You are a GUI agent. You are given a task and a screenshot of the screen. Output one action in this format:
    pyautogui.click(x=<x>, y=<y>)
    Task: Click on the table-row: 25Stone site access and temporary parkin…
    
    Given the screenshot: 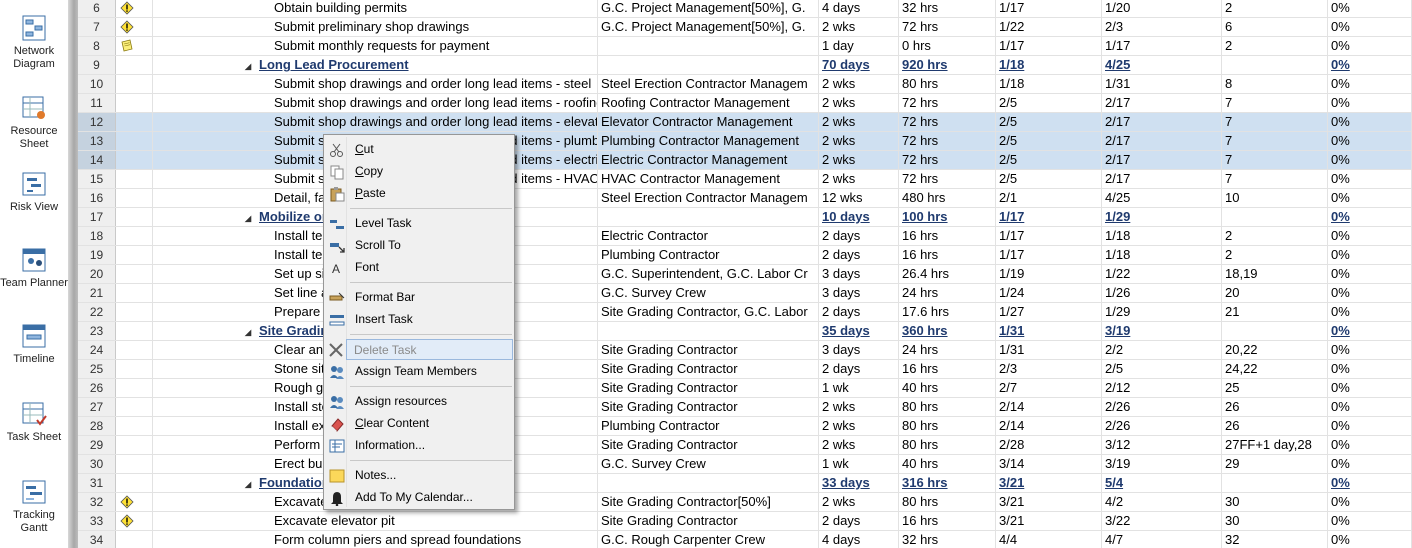 What is the action you would take?
    pyautogui.click(x=745, y=369)
    